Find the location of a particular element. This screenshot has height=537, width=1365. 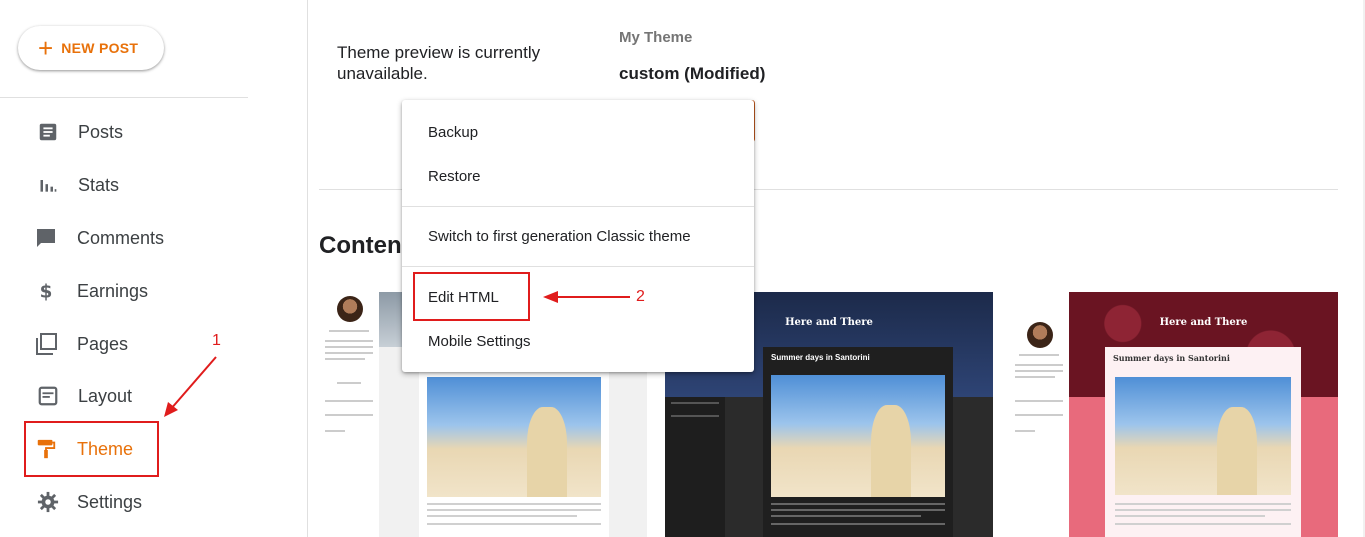

sidebar-item-comments: Comments is located at coordinates (124, 238).